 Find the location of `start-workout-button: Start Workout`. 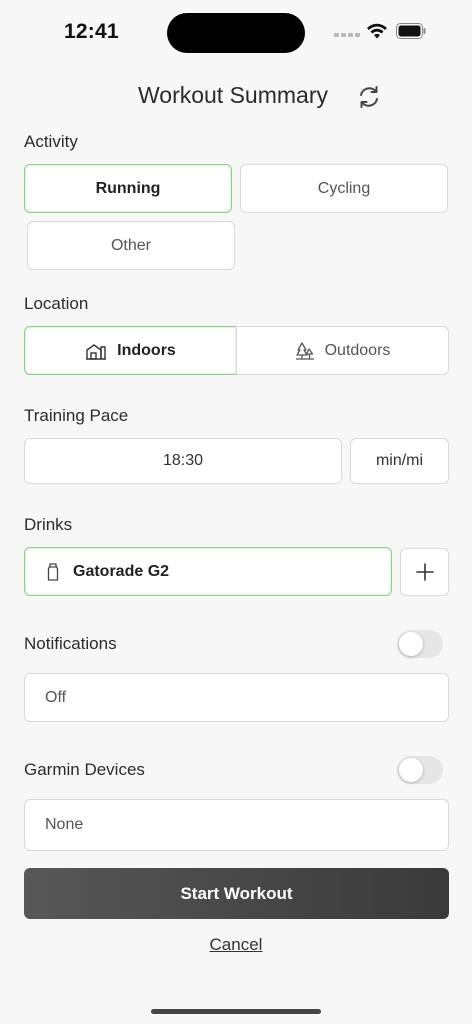

start-workout-button: Start Workout is located at coordinates (236, 893).